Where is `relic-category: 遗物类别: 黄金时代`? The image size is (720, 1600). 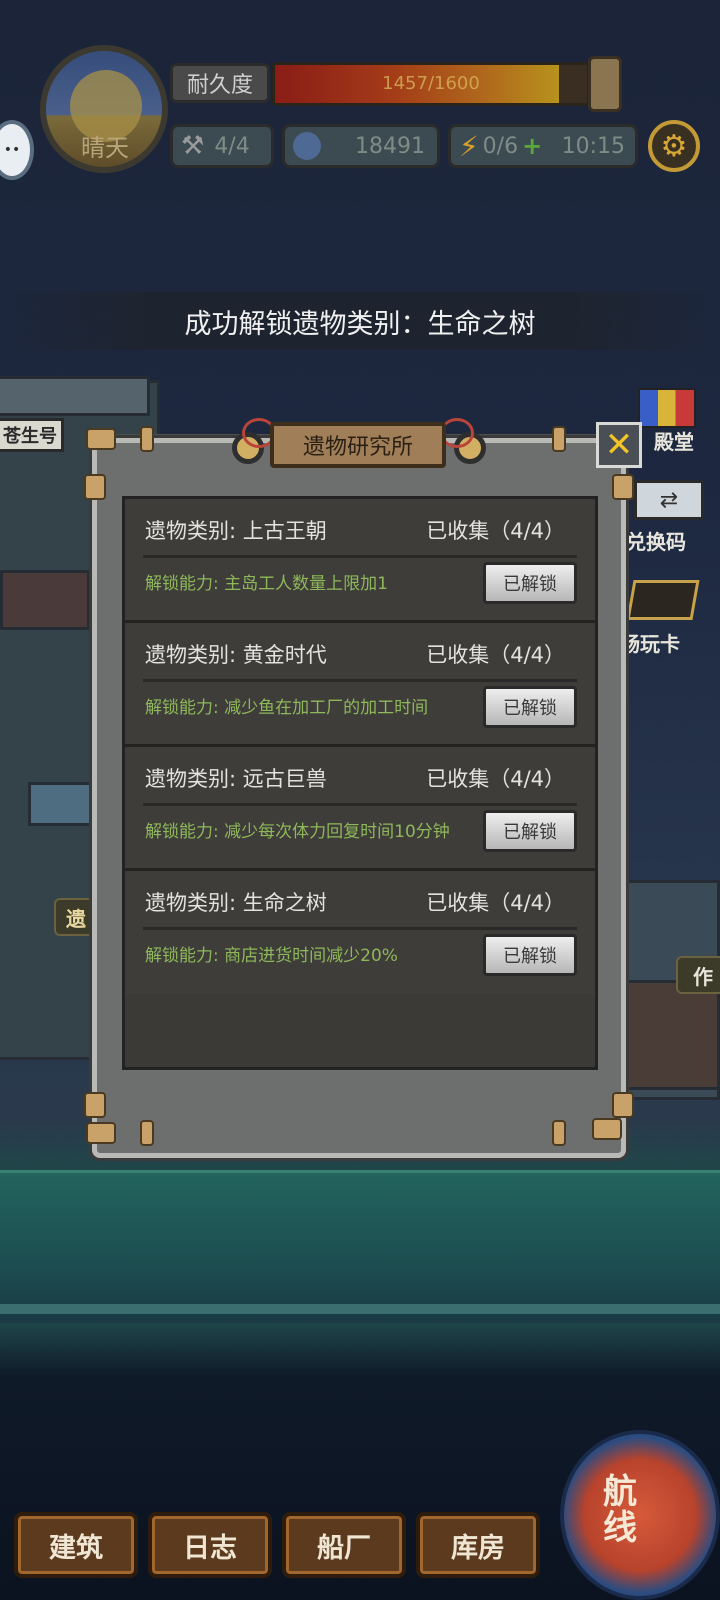 relic-category: 遗物类别: 黄金时代 is located at coordinates (236, 655).